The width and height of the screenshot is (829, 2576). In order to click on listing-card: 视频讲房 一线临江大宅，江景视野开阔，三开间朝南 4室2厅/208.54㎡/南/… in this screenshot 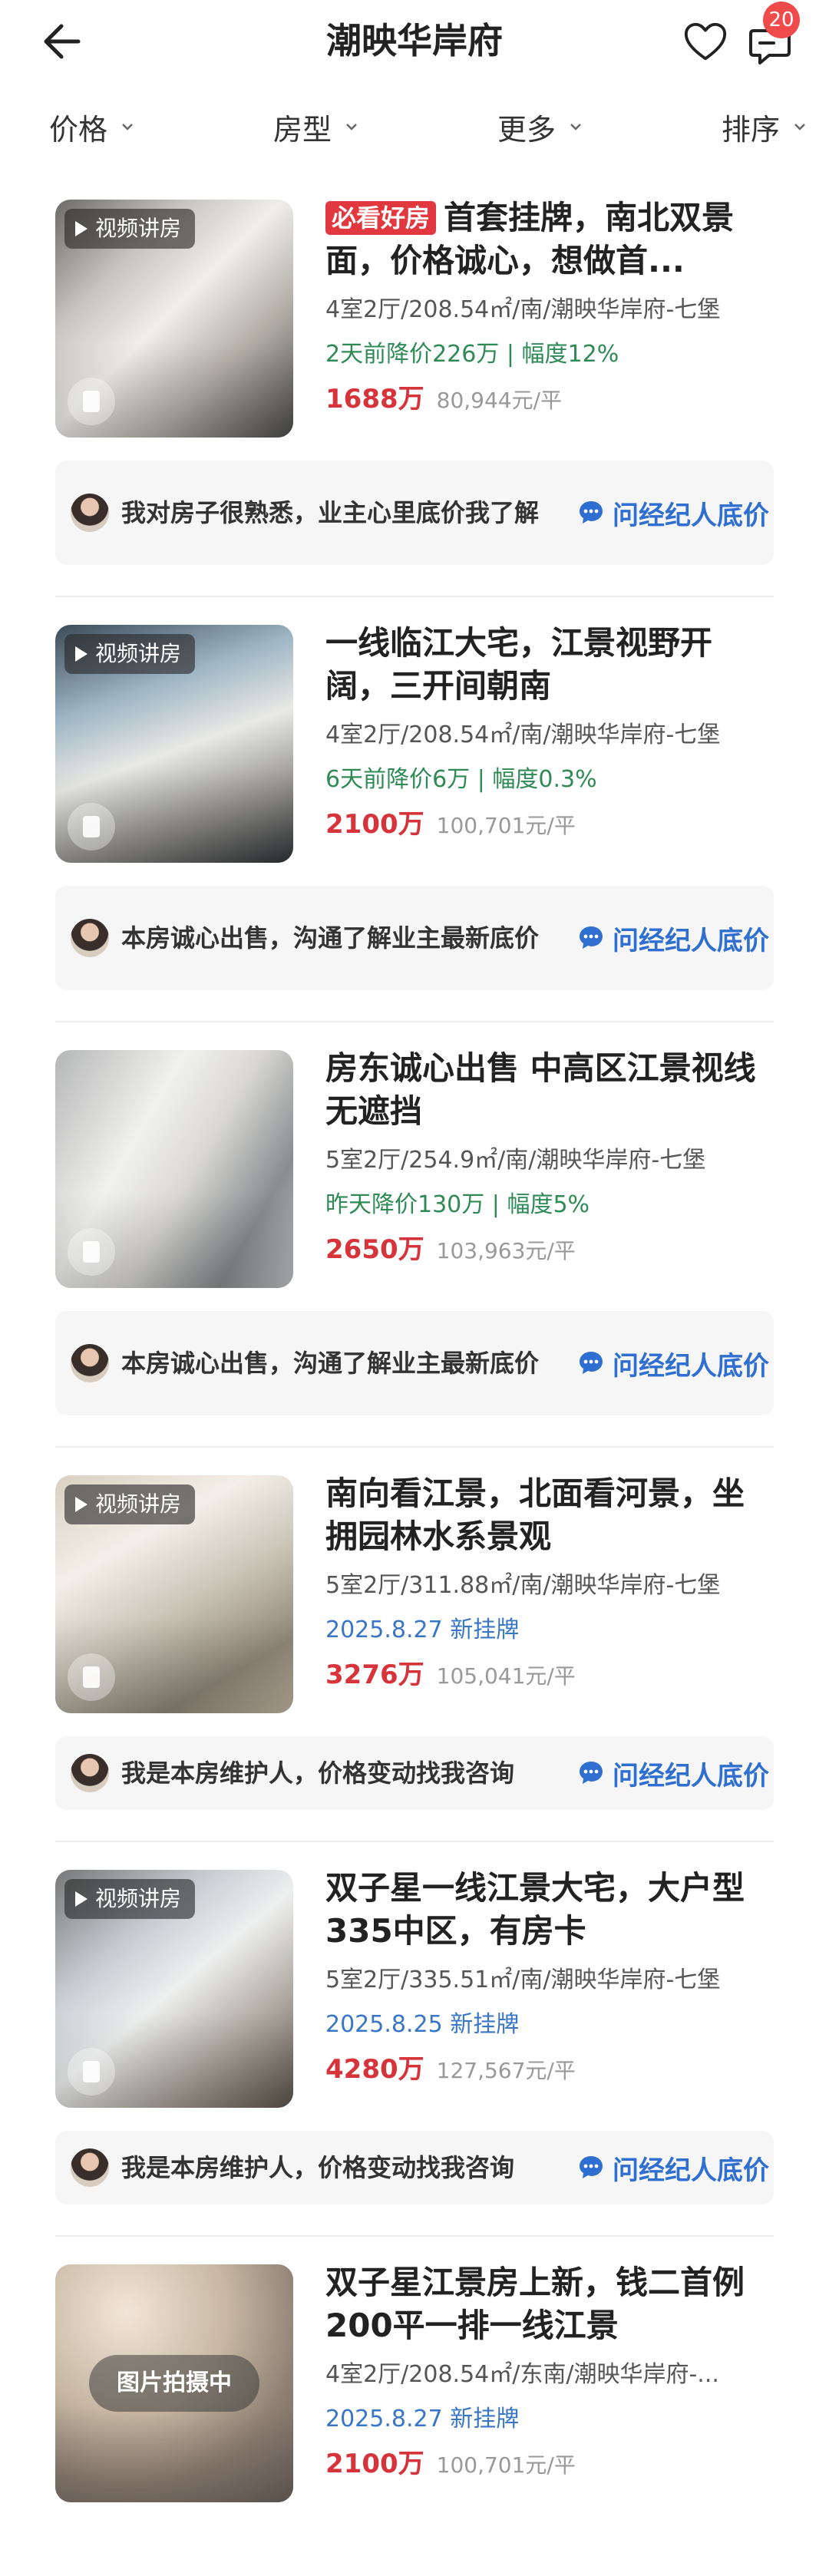, I will do `click(414, 809)`.